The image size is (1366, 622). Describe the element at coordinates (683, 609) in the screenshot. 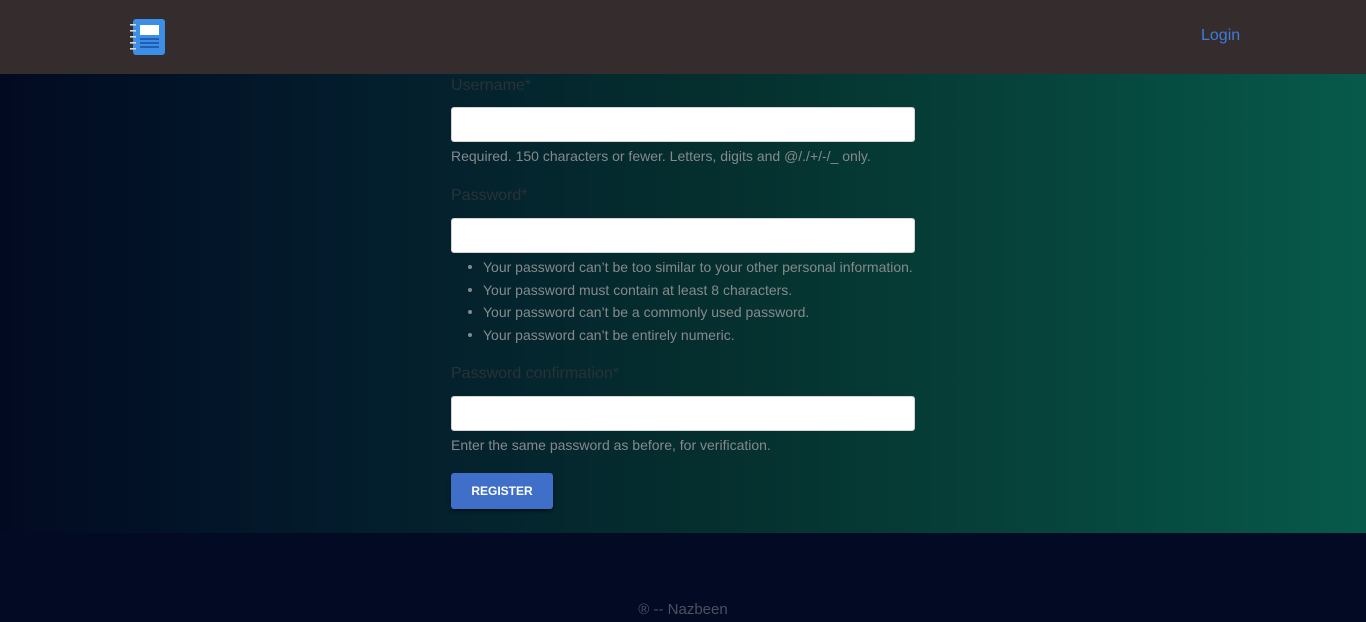

I see `footer-copyright: ® -- Nazbeen` at that location.